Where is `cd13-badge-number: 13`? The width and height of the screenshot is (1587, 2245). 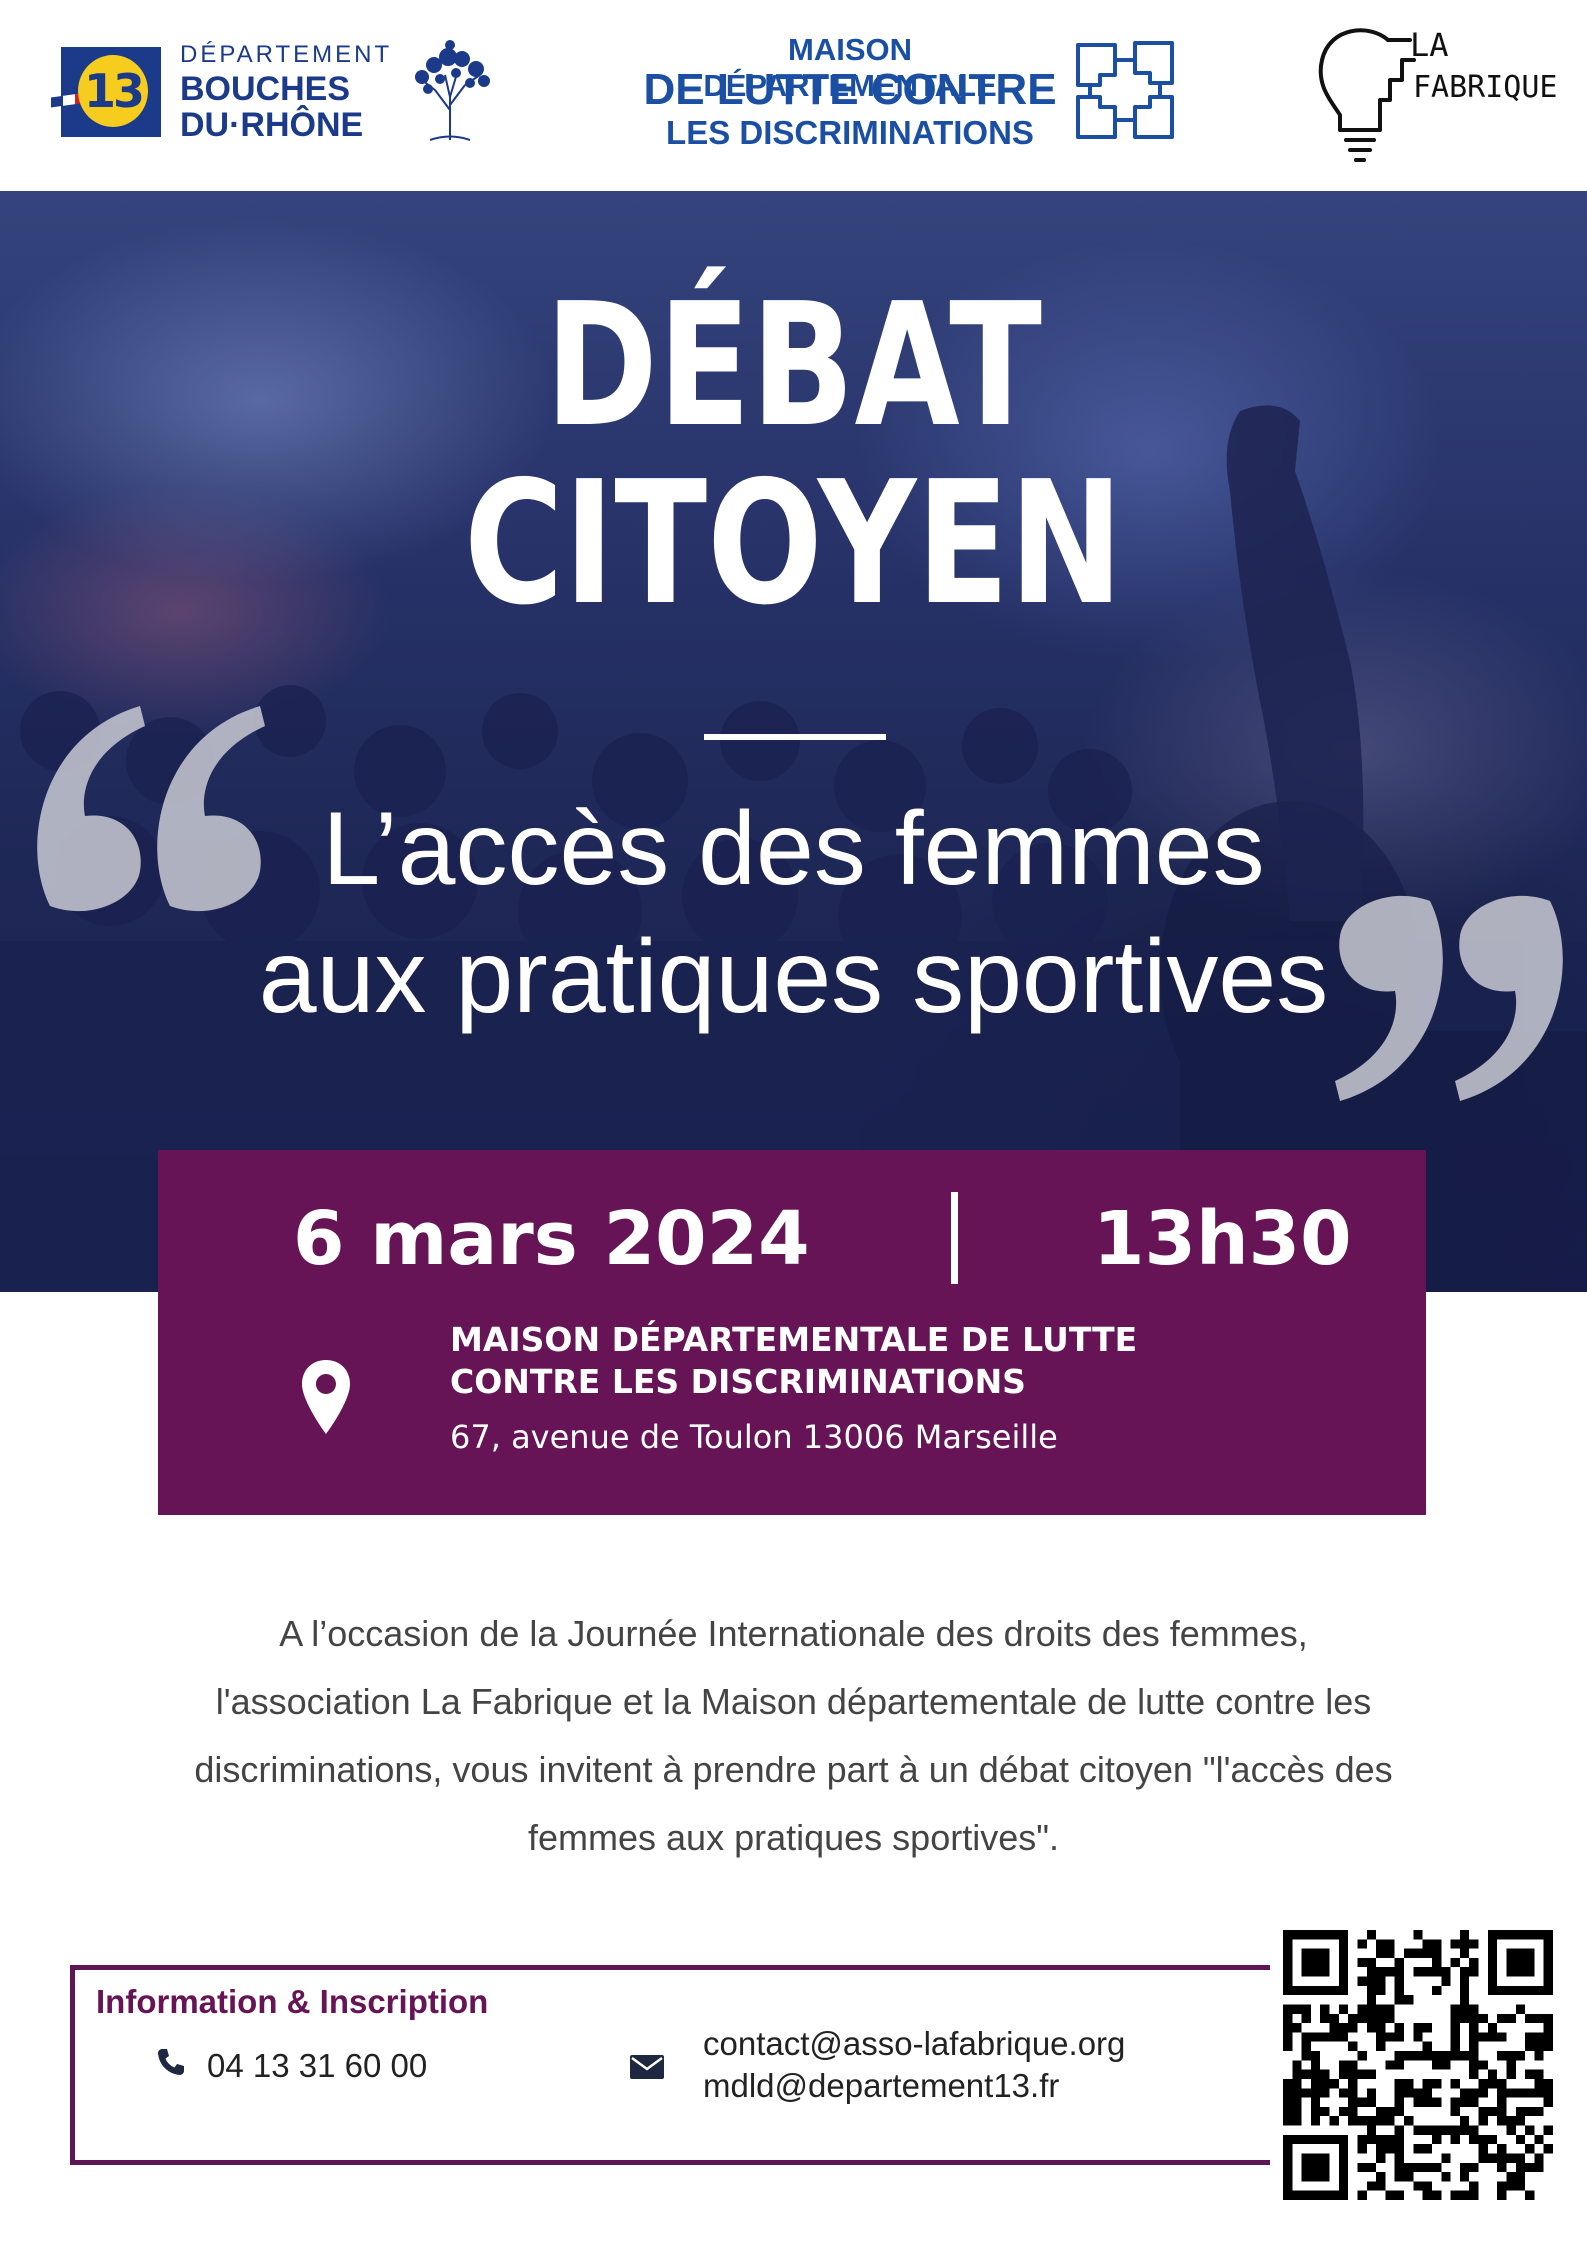 cd13-badge-number: 13 is located at coordinates (114, 91).